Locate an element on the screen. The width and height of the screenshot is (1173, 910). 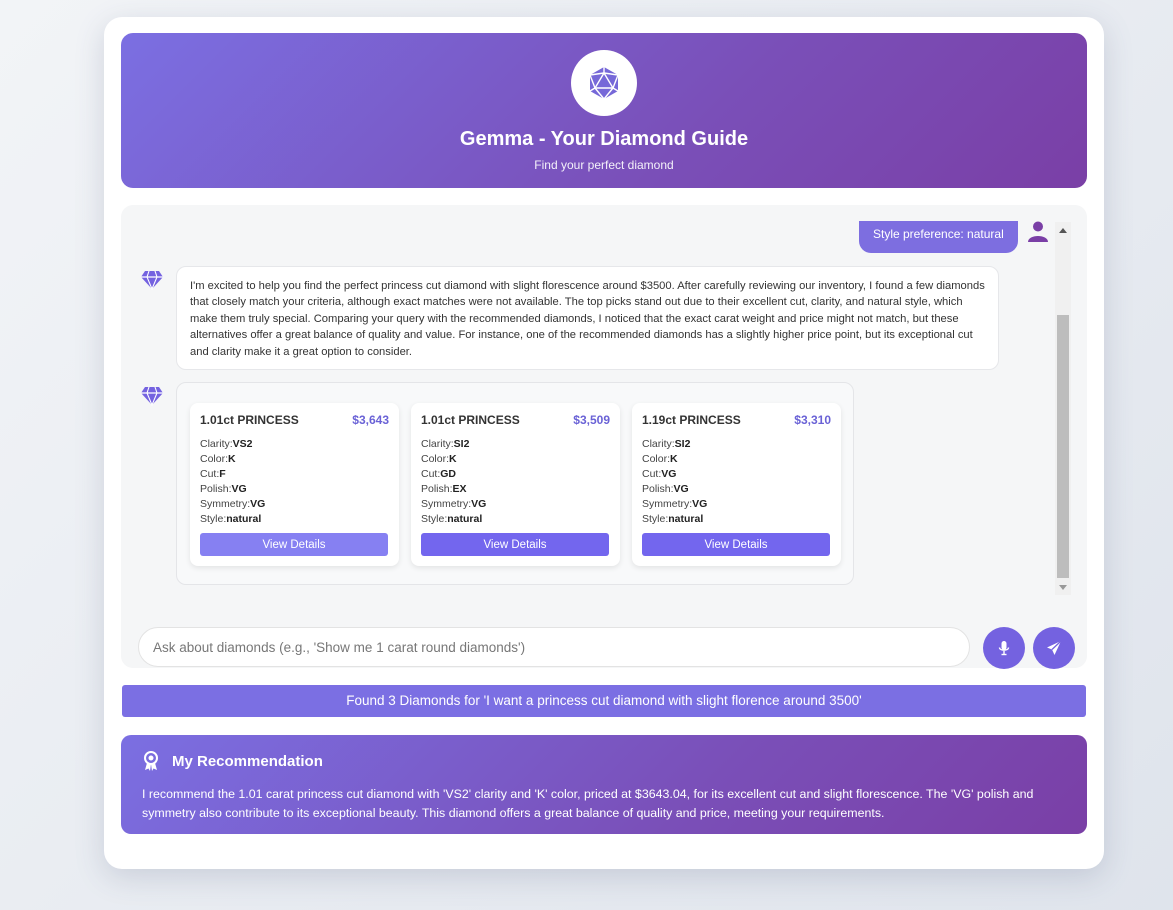
scroll-thumb is located at coordinates (1063, 446).